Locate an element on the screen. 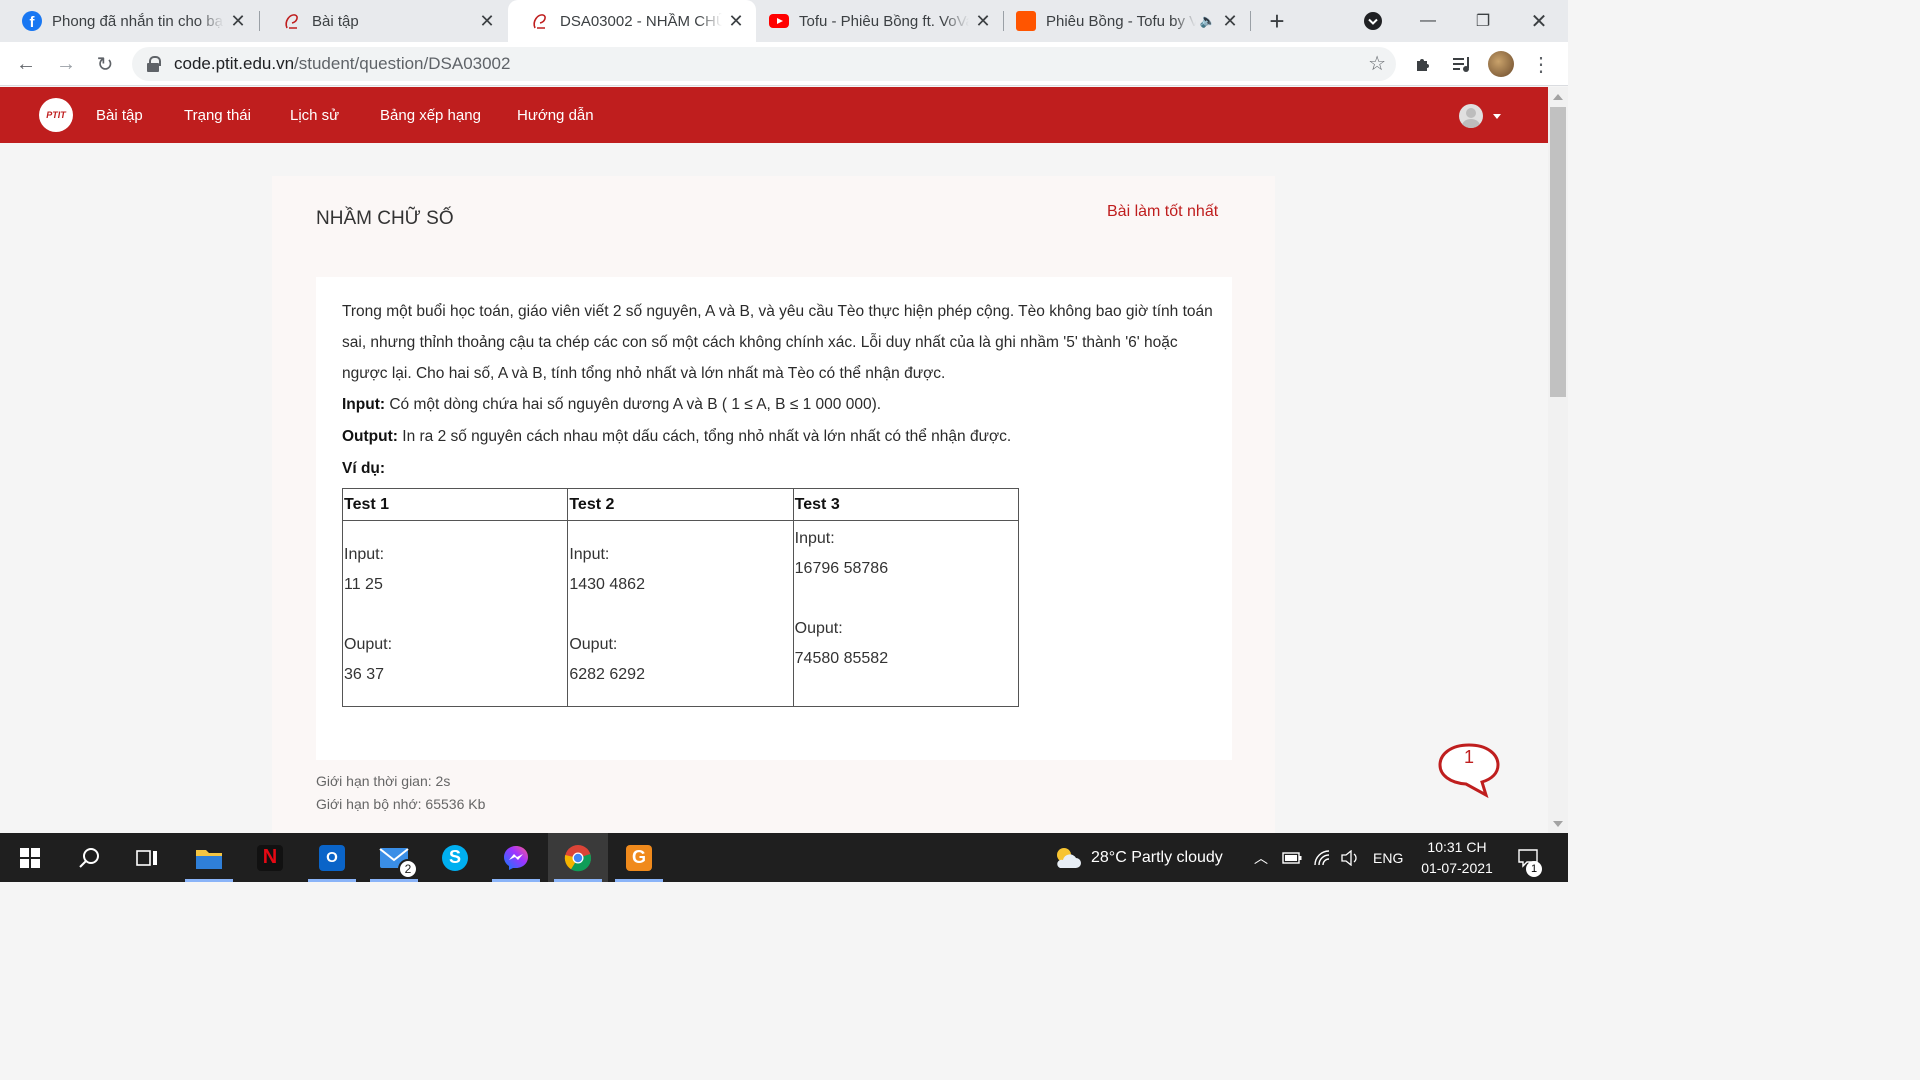 This screenshot has height=1080, width=1920. clock-time: 10:31 CH is located at coordinates (1457, 847).